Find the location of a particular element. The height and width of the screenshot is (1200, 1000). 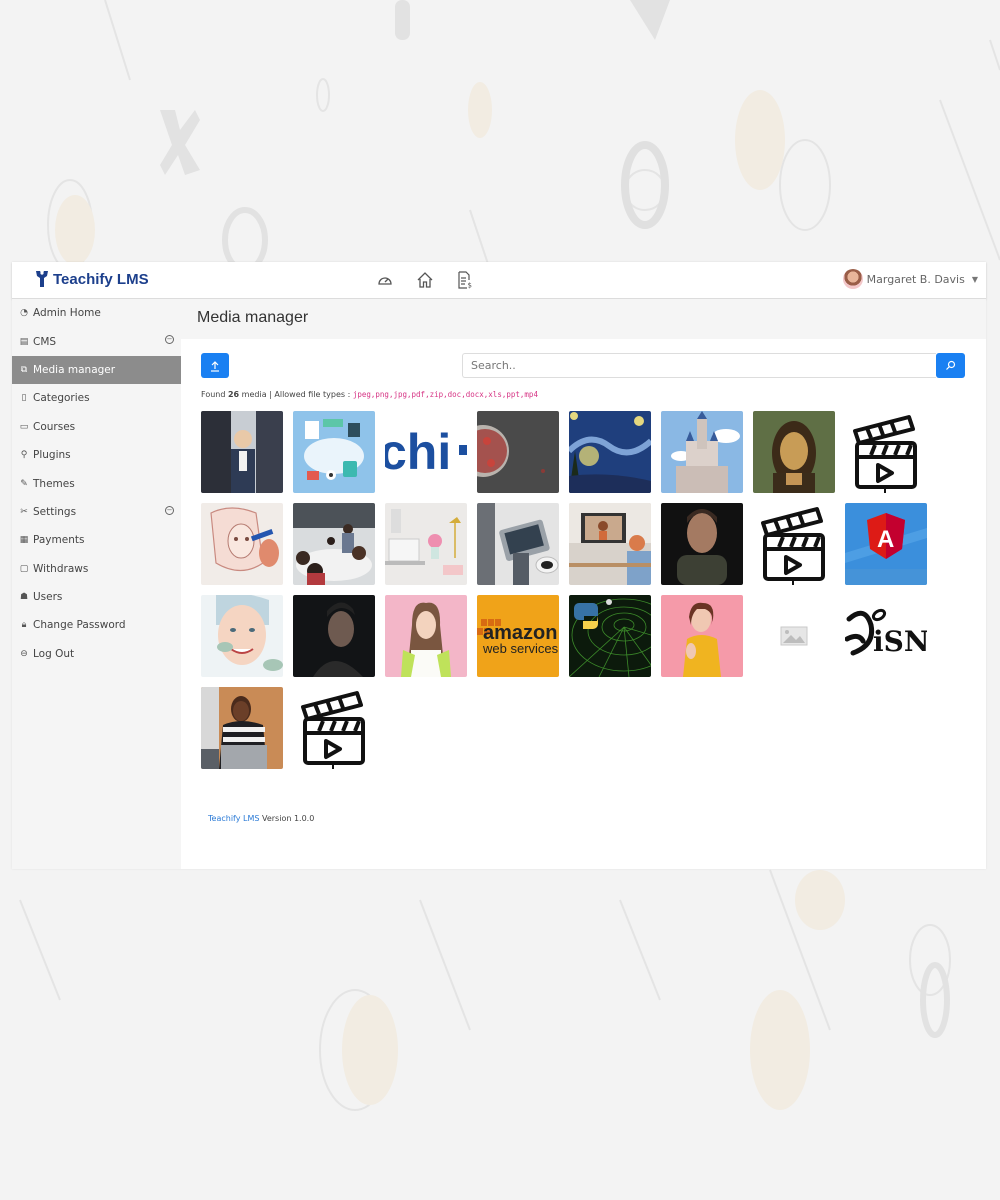

cms-icon: ▤ is located at coordinates (24, 341).